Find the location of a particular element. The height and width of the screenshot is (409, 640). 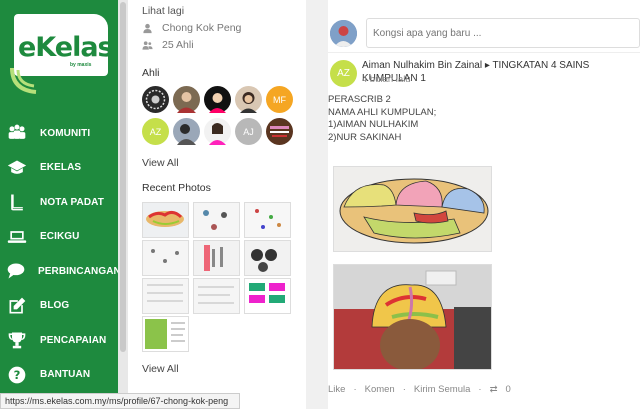

post-body-line: NAMA AHLI KUMPULAN; is located at coordinates (382, 112).